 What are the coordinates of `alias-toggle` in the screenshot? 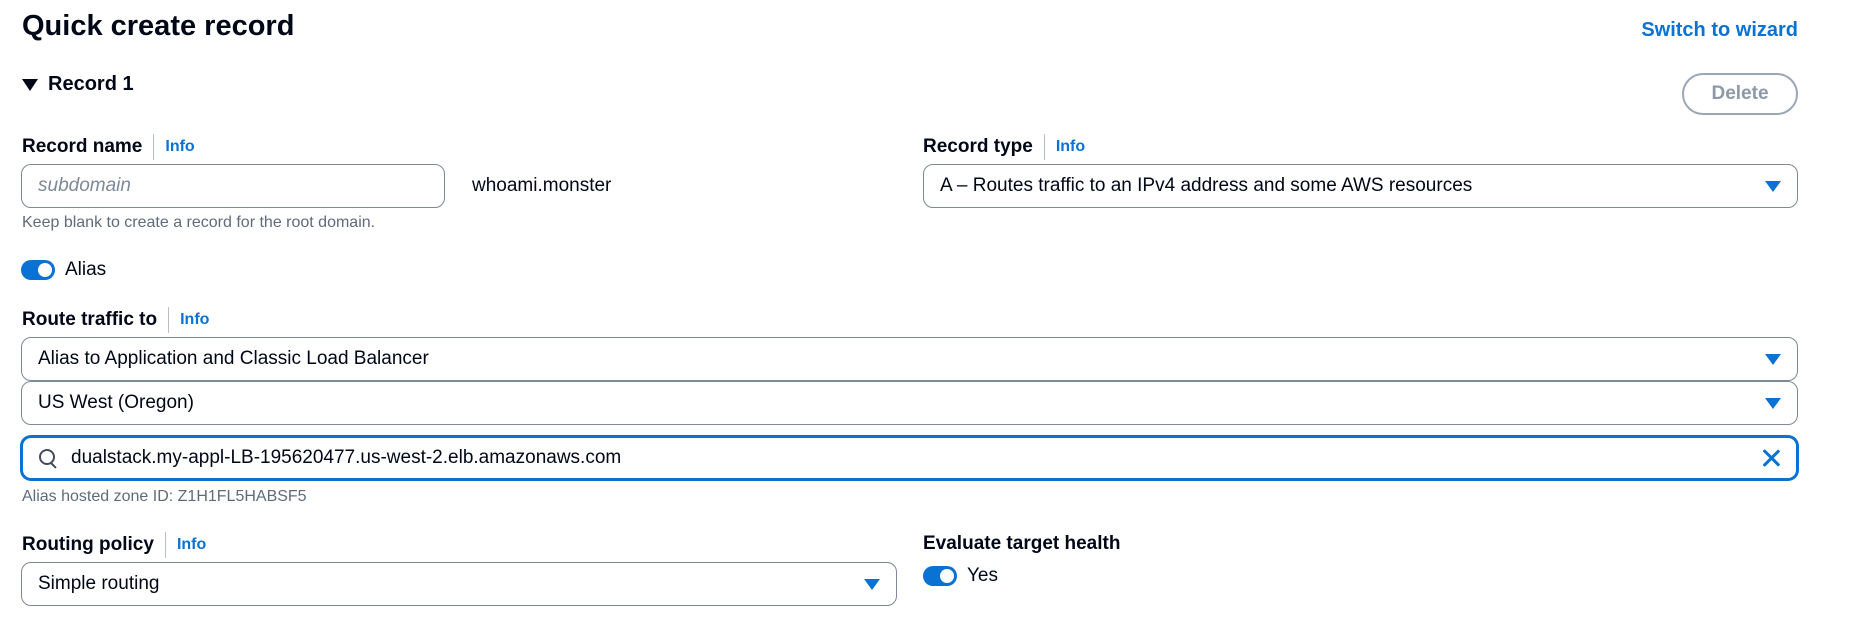 It's located at (38, 270).